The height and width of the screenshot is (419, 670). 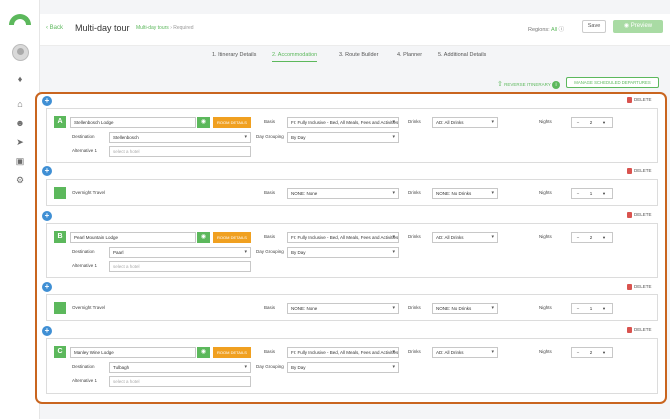 I want to click on back-link: ‹ Back, so click(x=54, y=28).